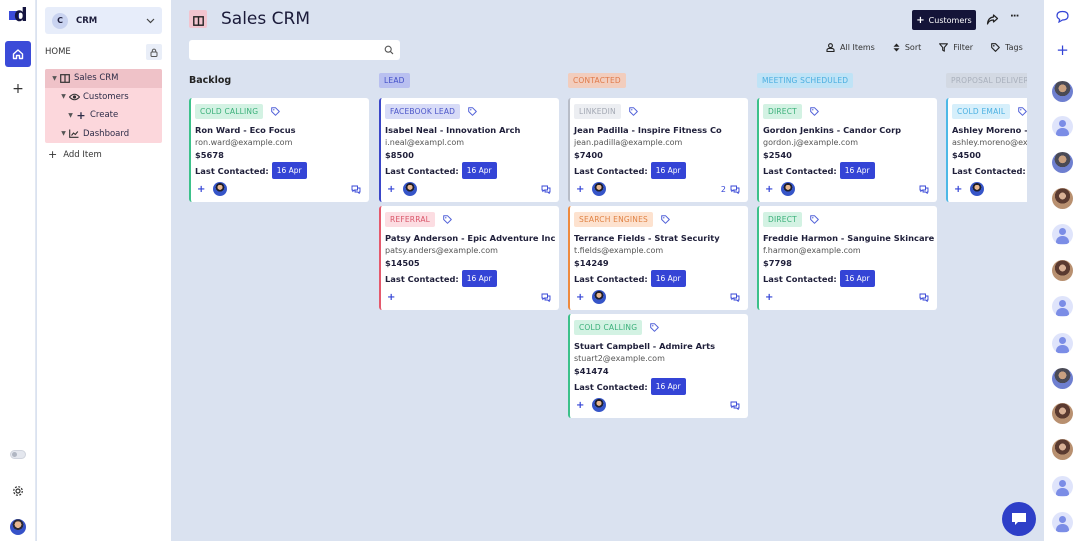 The image size is (1080, 541). What do you see at coordinates (18, 89) in the screenshot?
I see `add-workspace-button: +` at bounding box center [18, 89].